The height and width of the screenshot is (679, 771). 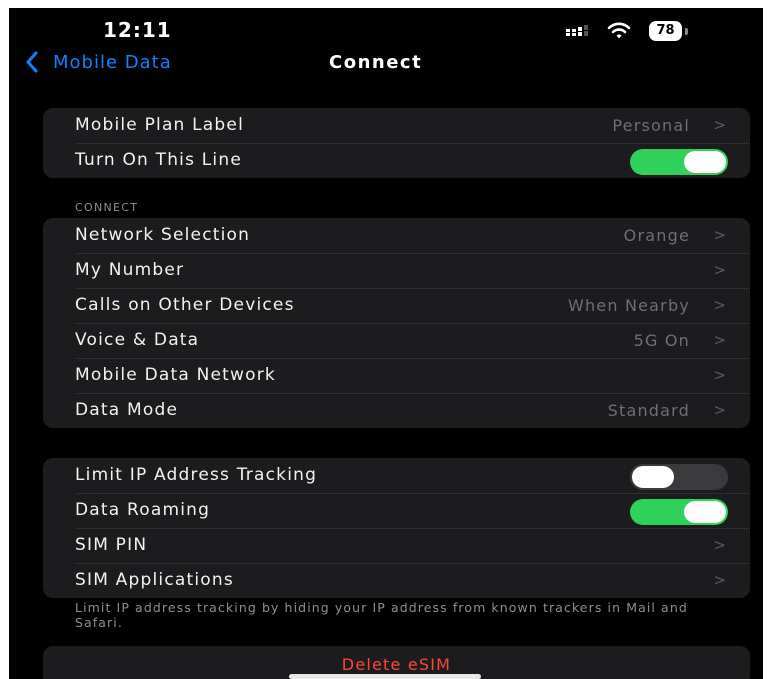 I want to click on row-label: Data Mode, so click(x=127, y=410).